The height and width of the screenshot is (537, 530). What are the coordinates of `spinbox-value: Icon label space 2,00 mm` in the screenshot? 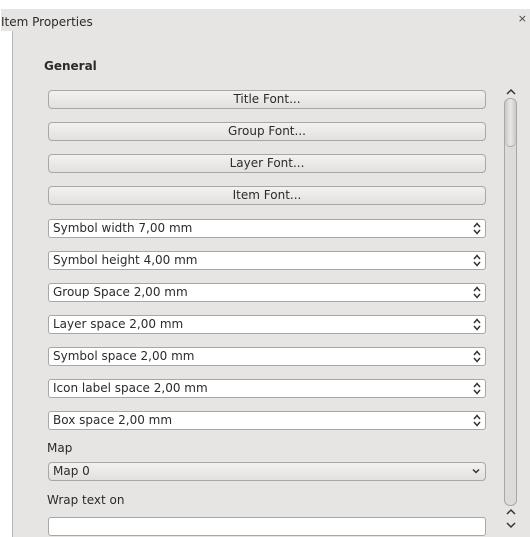 It's located at (130, 388).